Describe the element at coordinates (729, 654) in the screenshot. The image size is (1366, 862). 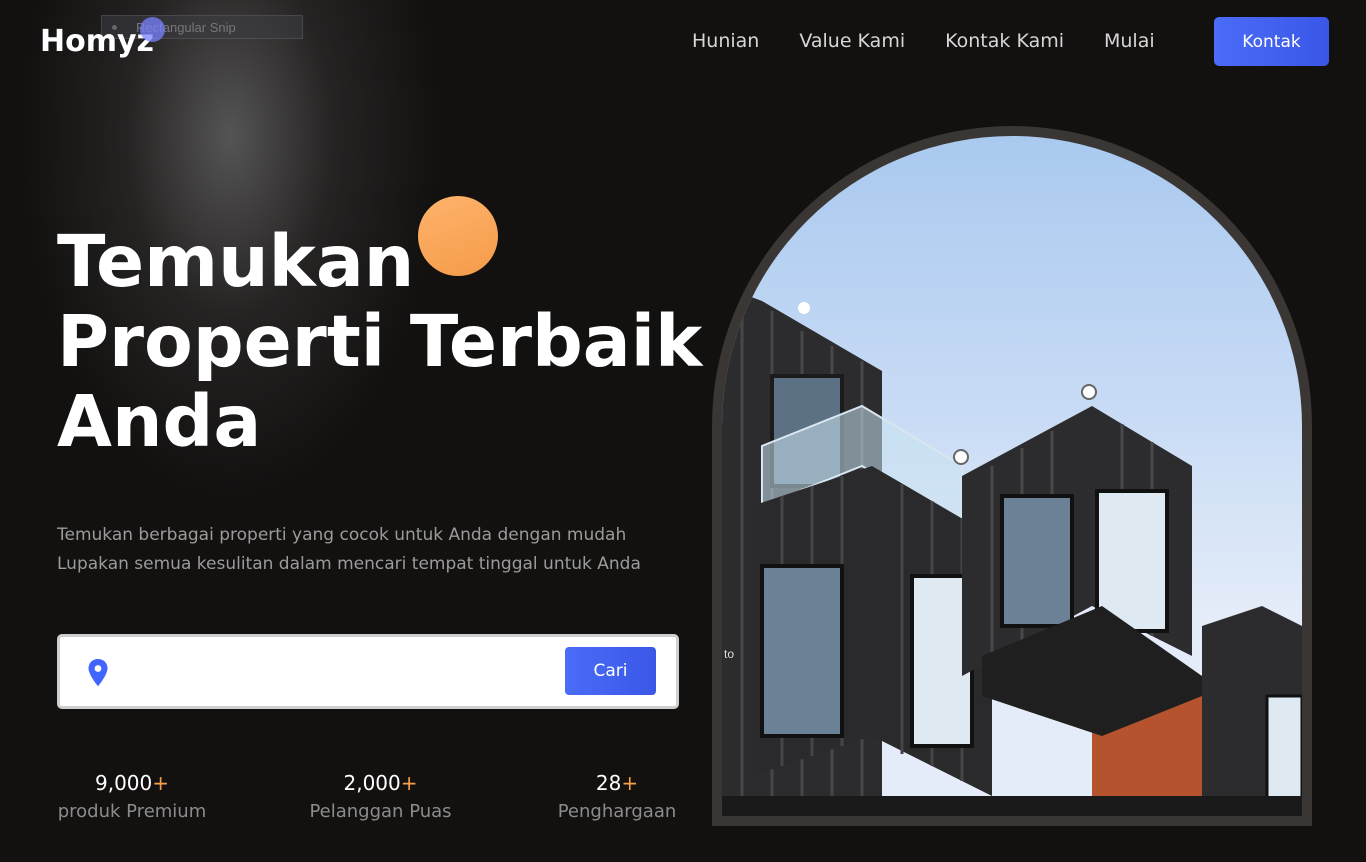
I see `image-caption: to` at that location.